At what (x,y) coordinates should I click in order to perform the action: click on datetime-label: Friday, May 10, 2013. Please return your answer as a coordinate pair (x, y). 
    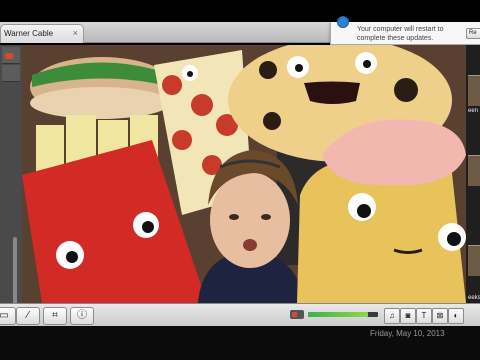
    Looking at the image, I should click on (407, 333).